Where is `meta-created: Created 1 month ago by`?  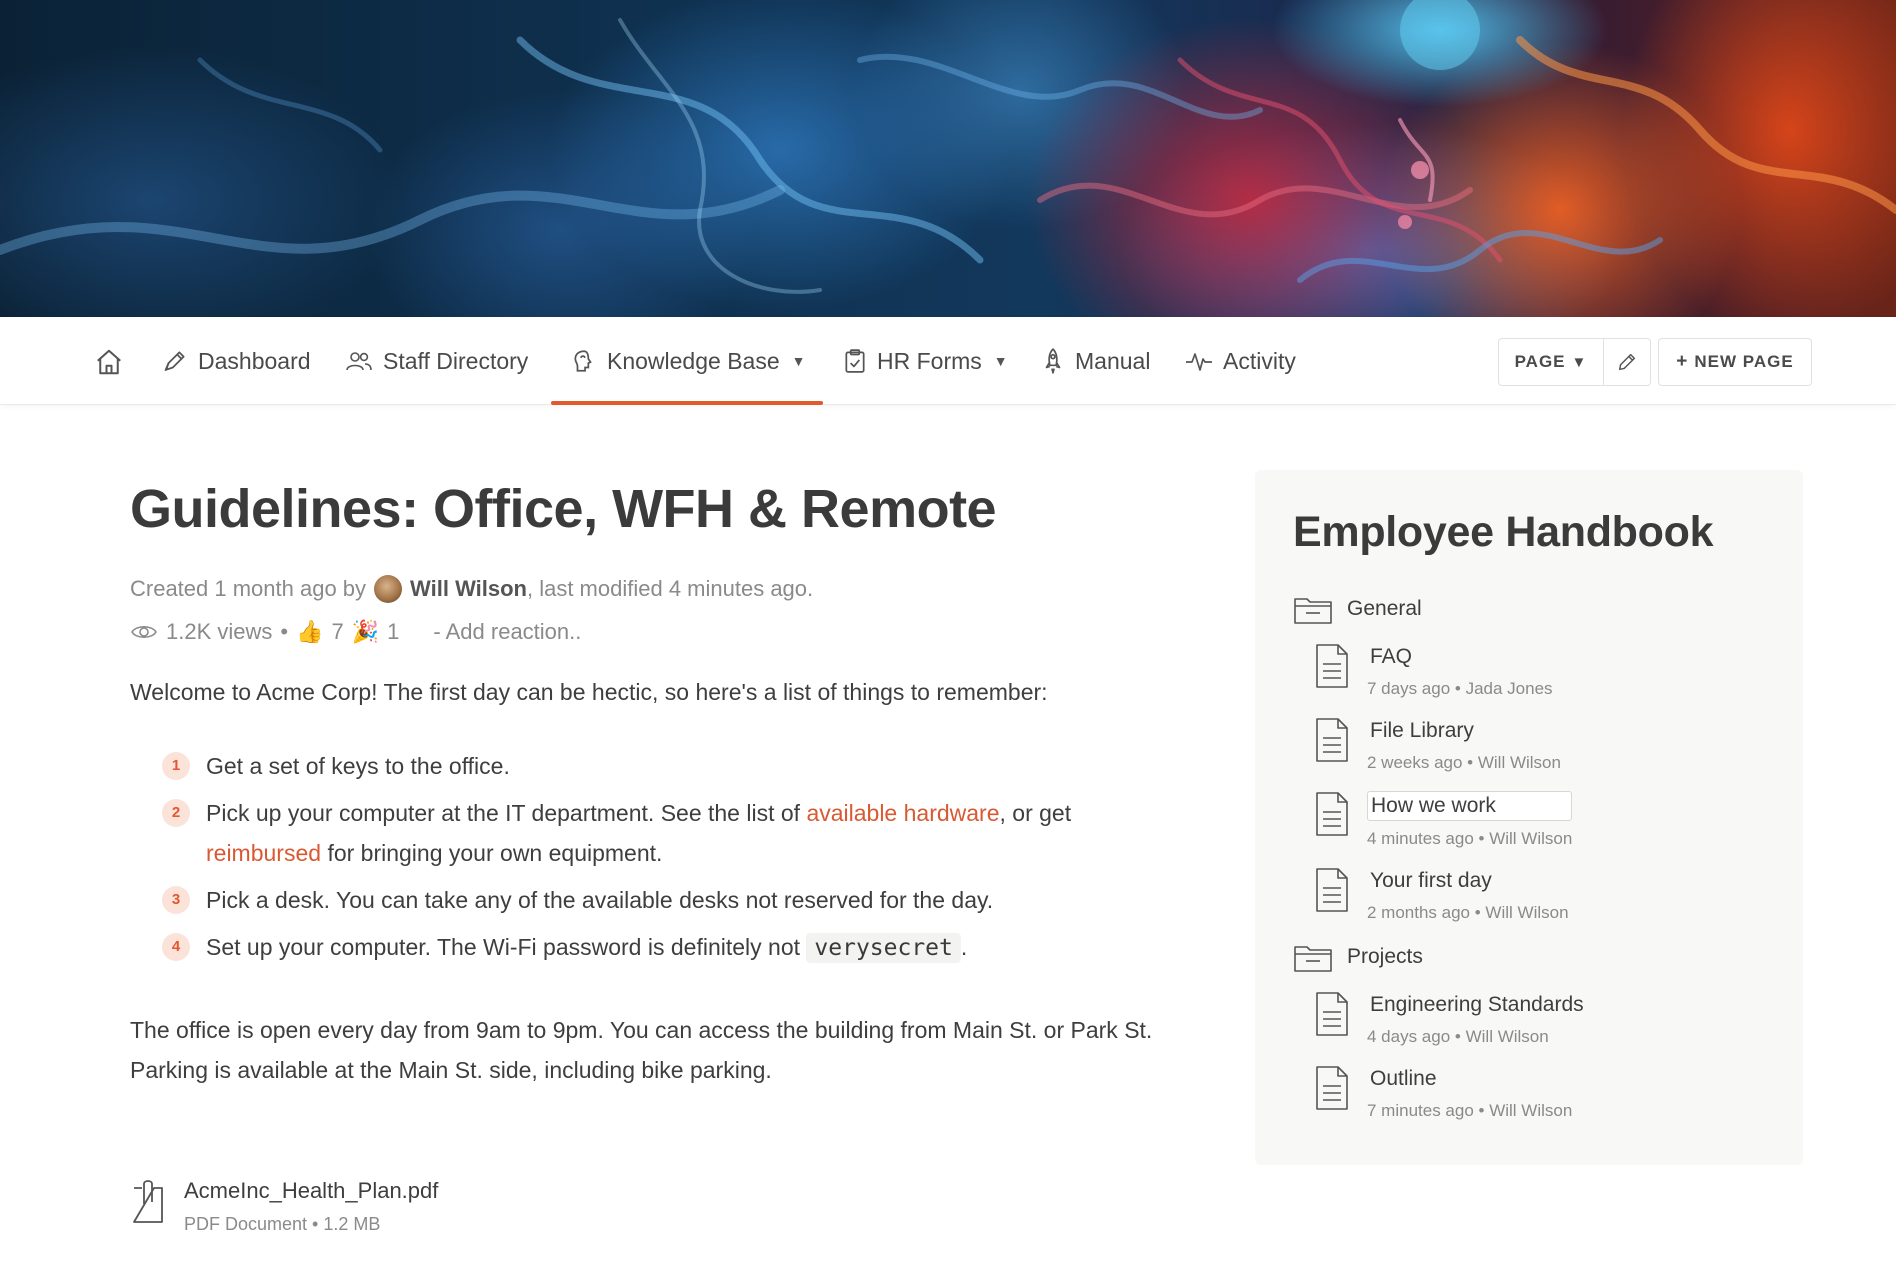
meta-created: Created 1 month ago by is located at coordinates (248, 589).